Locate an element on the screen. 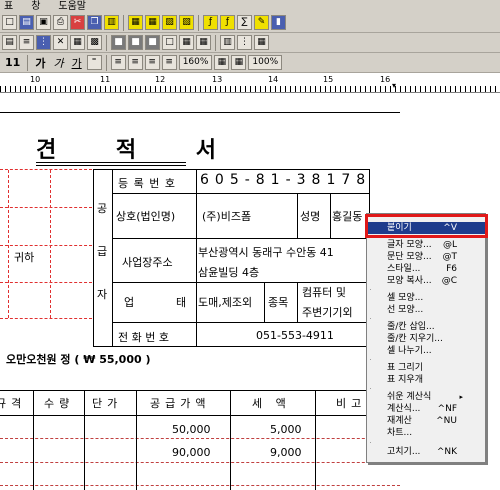  menu-item-formula: 계산식... ^NF is located at coordinates (426, 409).